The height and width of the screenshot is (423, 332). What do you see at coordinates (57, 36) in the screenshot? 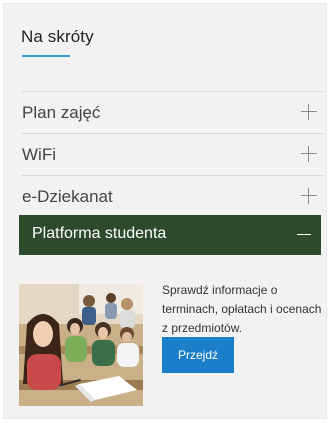
I see `widget-title: Na skróty` at bounding box center [57, 36].